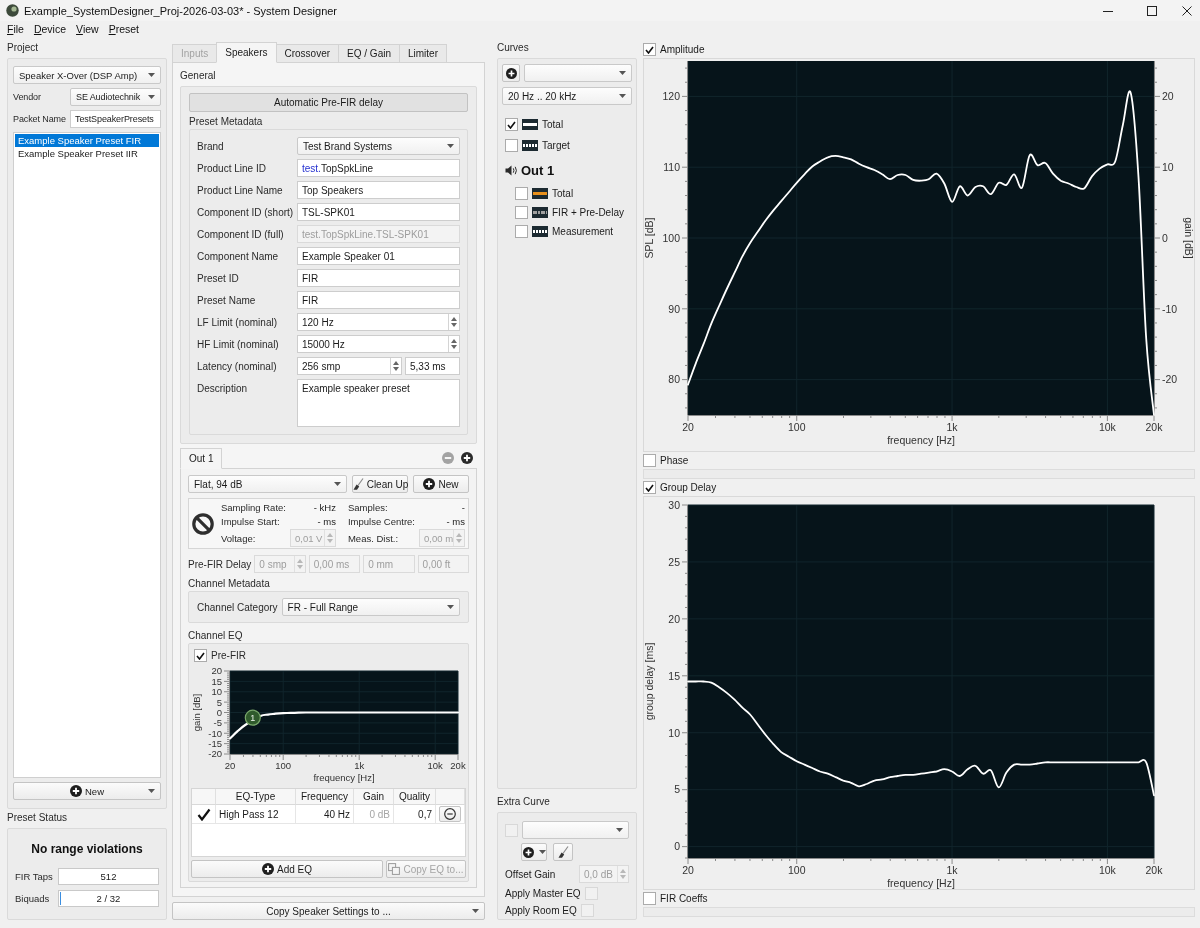 This screenshot has height=928, width=1200. What do you see at coordinates (455, 522) in the screenshot?
I see `info-value: - ms` at bounding box center [455, 522].